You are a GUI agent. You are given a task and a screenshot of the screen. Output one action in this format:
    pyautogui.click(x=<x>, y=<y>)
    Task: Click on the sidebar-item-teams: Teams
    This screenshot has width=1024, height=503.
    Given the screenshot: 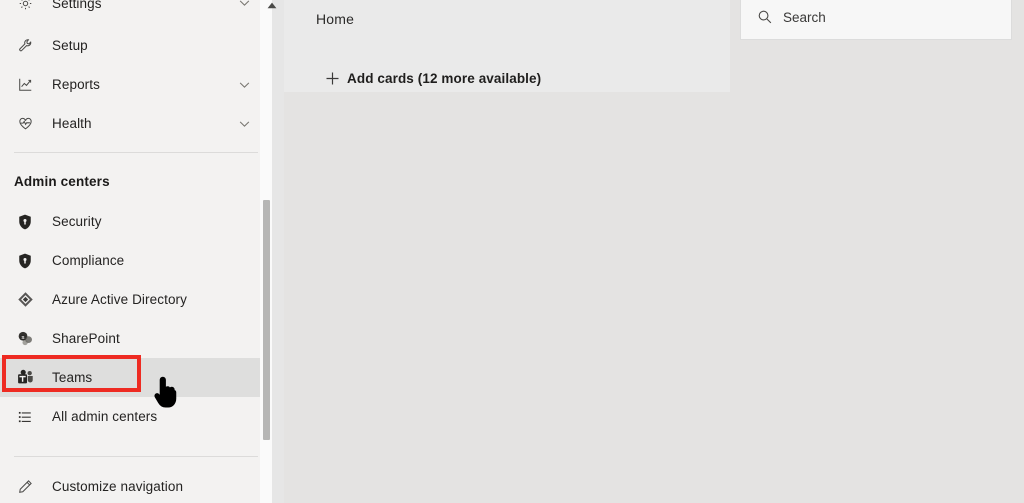 What is the action you would take?
    pyautogui.click(x=136, y=377)
    